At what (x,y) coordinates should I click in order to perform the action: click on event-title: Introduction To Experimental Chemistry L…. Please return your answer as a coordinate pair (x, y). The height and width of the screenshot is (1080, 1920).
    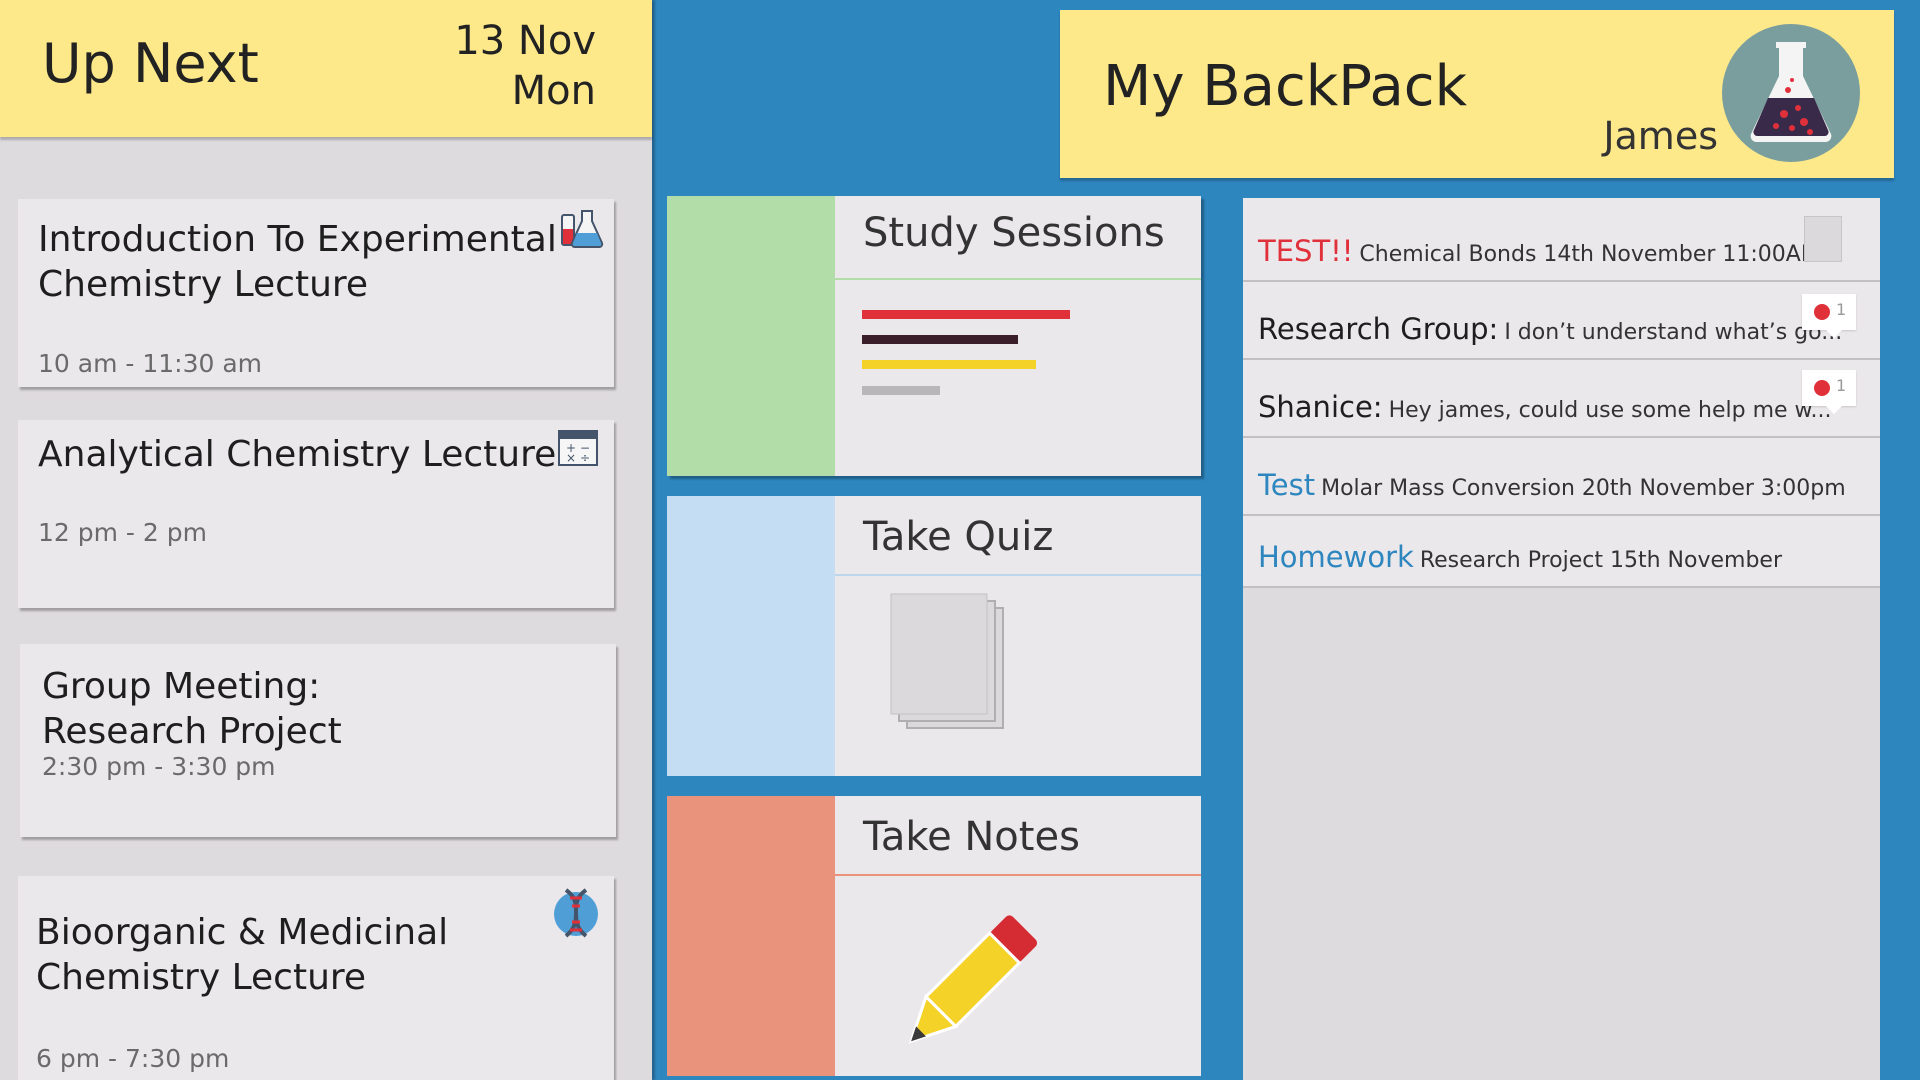
    Looking at the image, I should click on (297, 262).